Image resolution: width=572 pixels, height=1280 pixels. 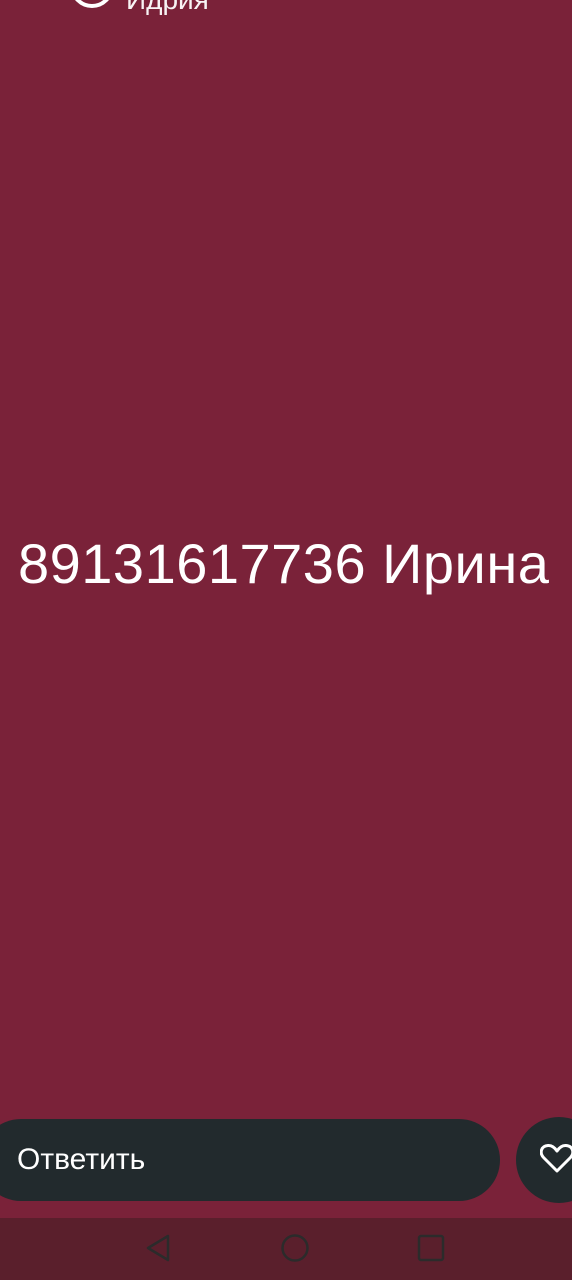 I want to click on reply-placeholder: Ответить, so click(x=81, y=1159).